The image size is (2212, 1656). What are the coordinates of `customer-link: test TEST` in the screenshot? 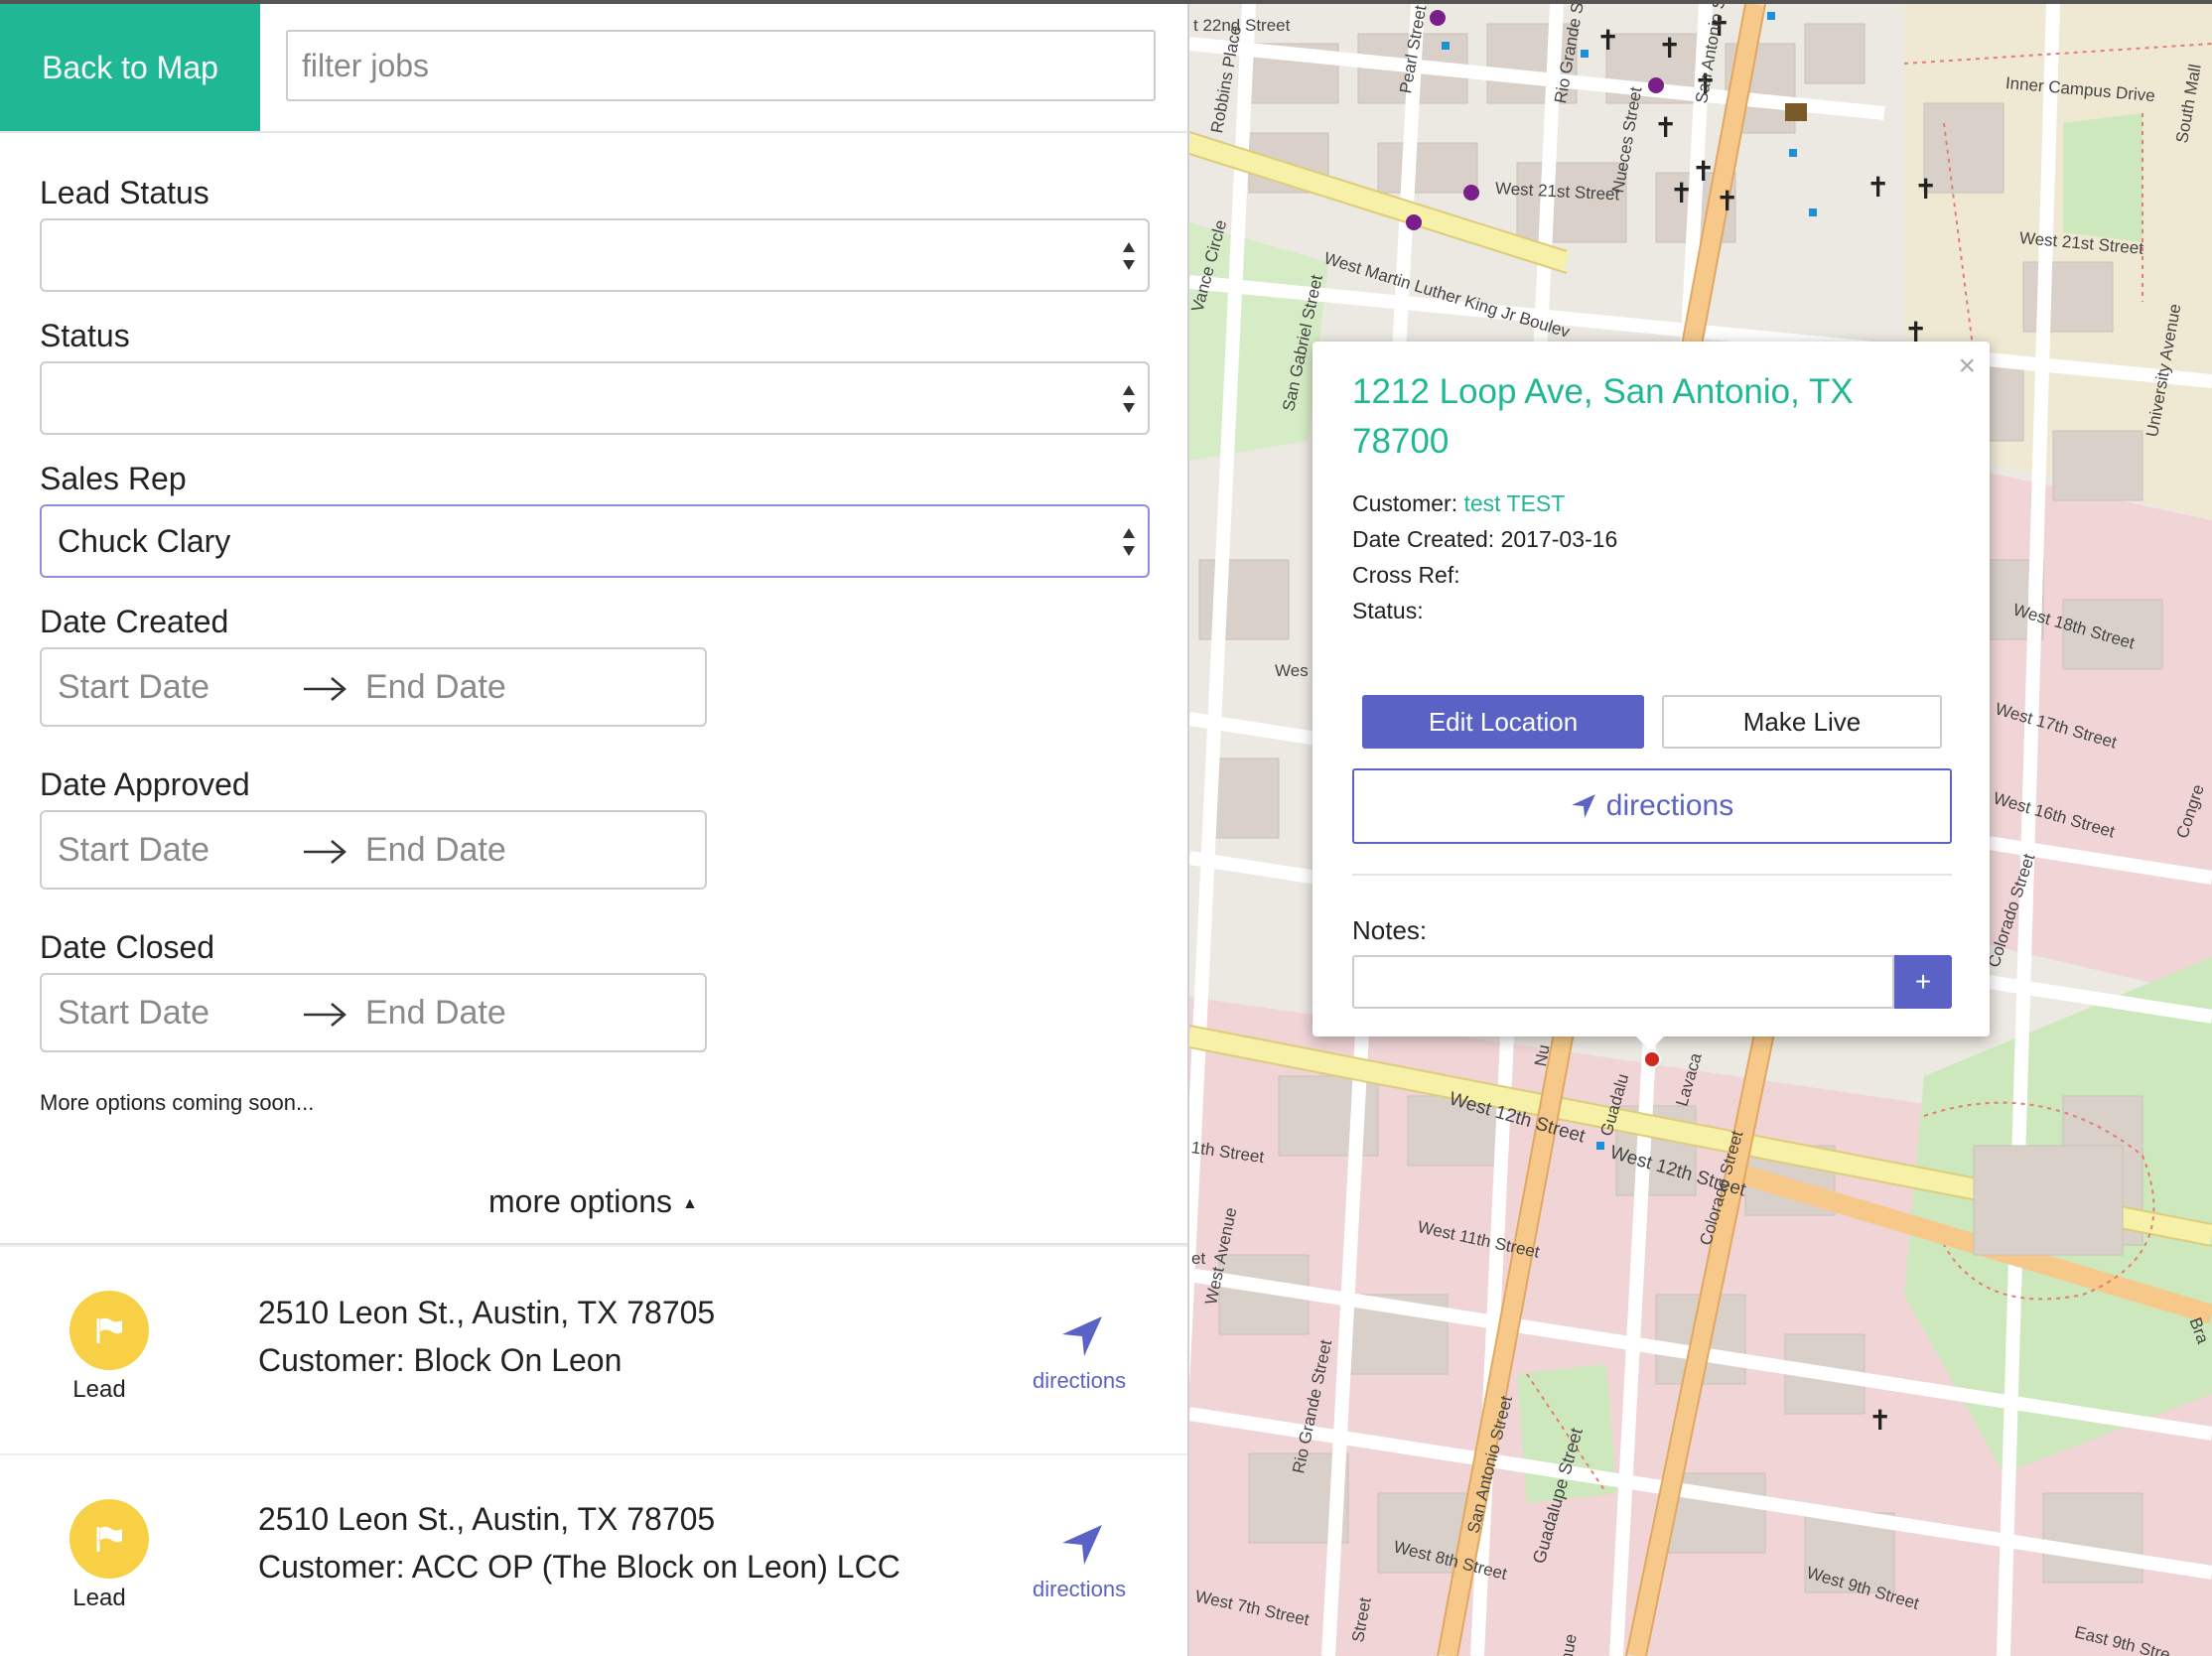 It's located at (1514, 503).